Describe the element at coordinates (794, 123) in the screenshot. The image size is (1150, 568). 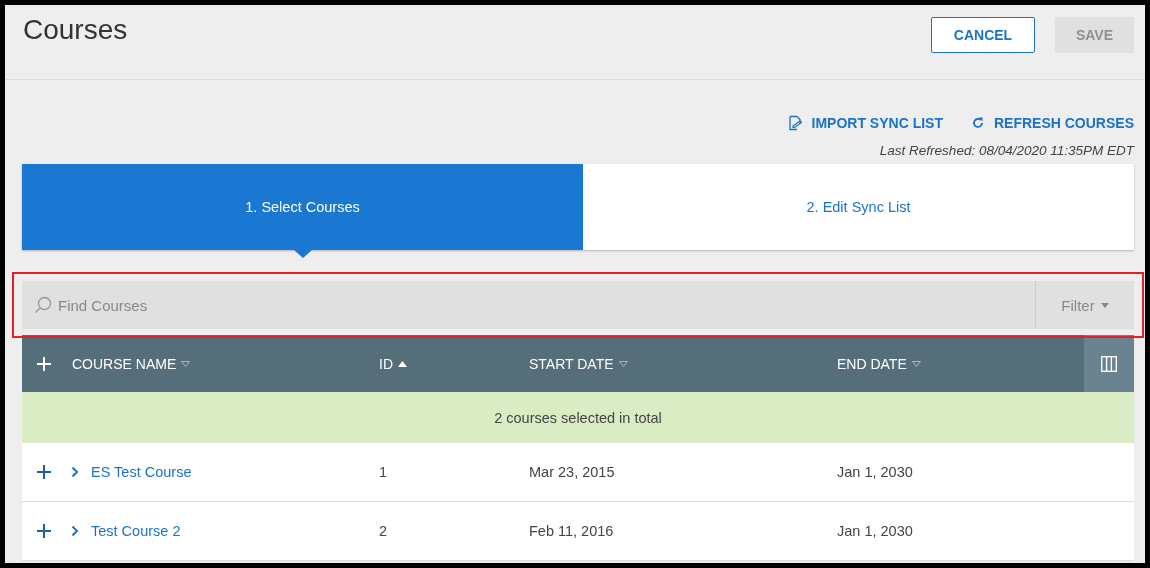
I see `document-edit-icon` at that location.